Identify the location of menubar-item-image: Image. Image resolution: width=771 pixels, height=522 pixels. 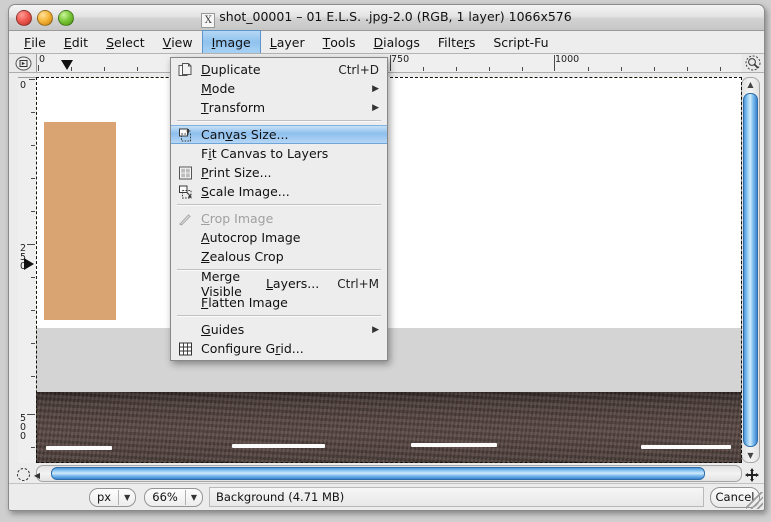
(231, 41).